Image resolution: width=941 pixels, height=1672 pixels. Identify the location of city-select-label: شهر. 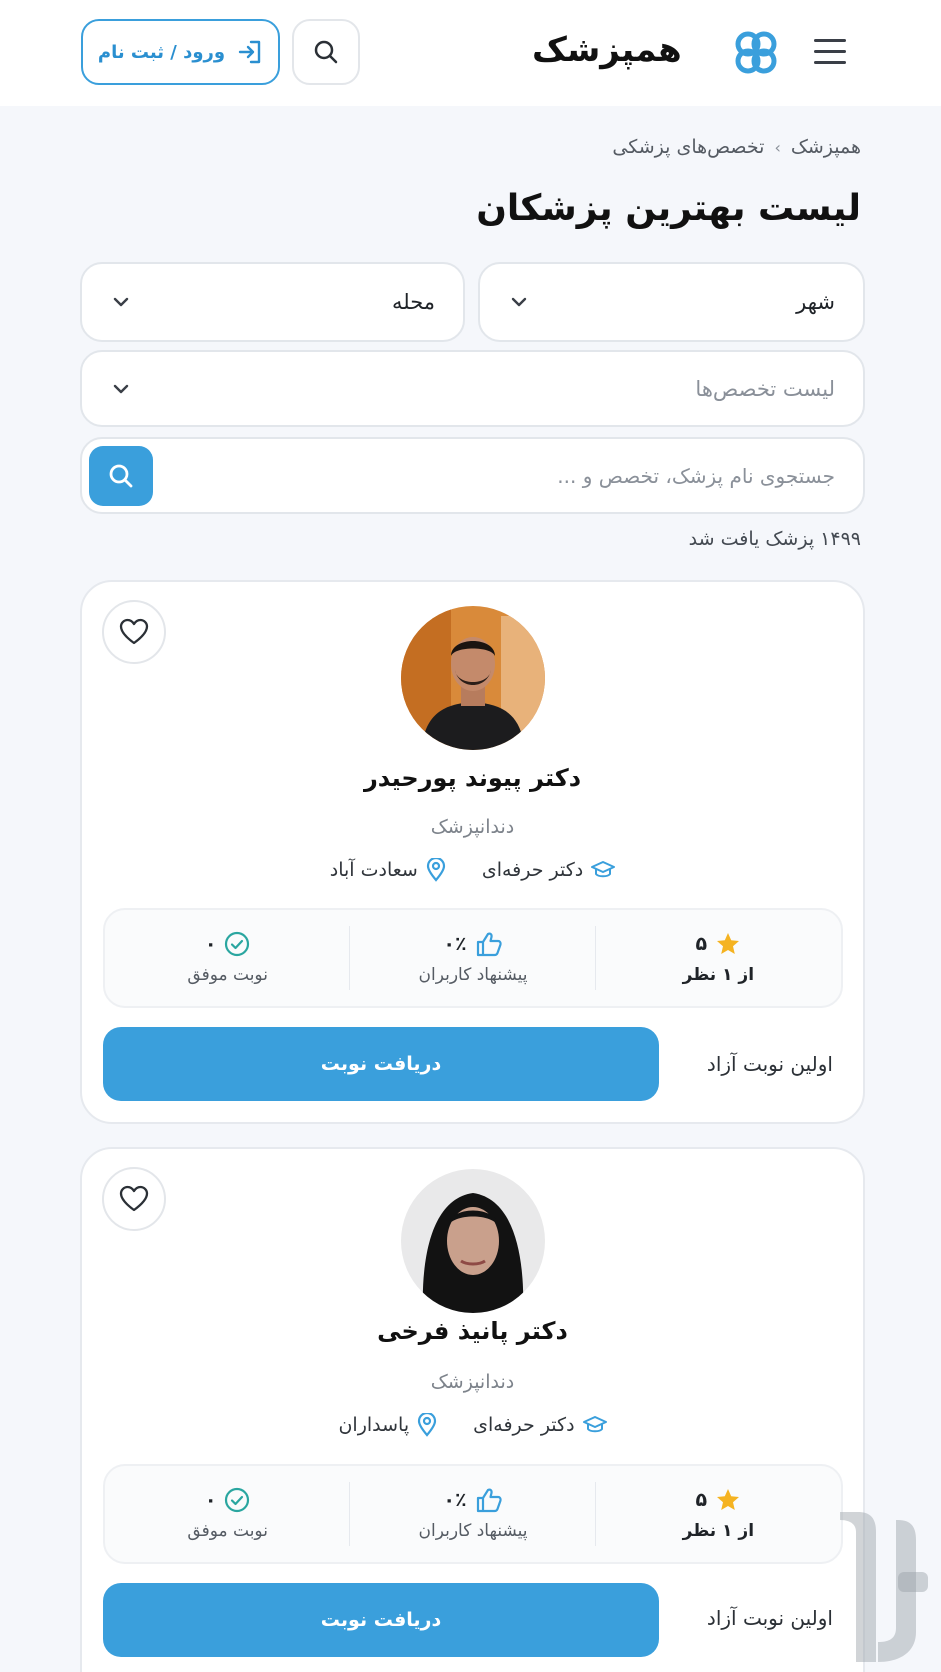
(815, 302).